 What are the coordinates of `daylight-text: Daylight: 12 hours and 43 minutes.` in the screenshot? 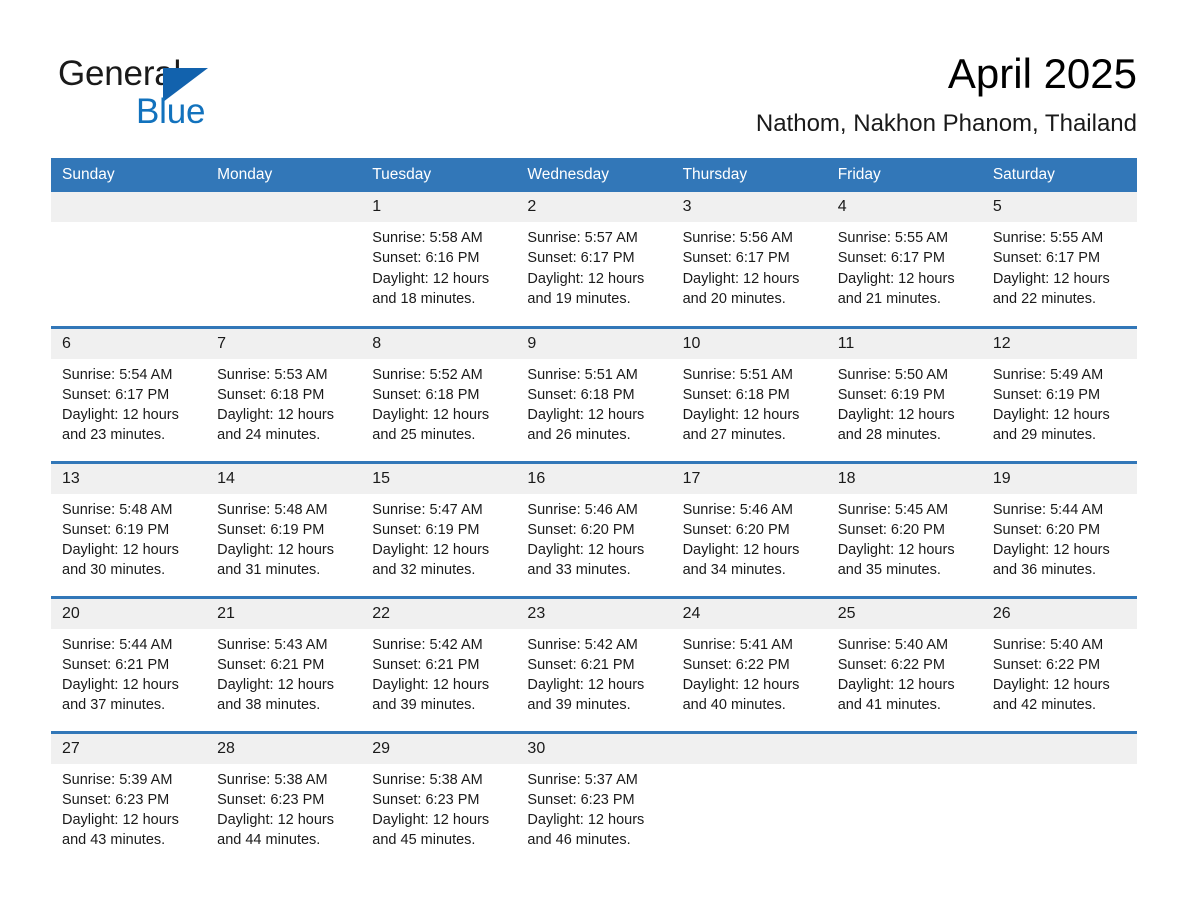 It's located at (120, 830).